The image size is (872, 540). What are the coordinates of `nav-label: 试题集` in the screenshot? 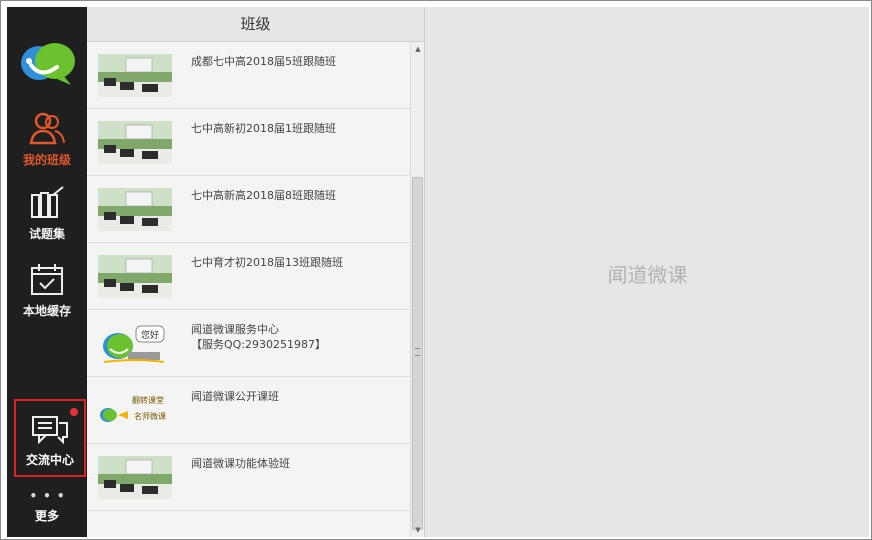 It's located at (46, 234).